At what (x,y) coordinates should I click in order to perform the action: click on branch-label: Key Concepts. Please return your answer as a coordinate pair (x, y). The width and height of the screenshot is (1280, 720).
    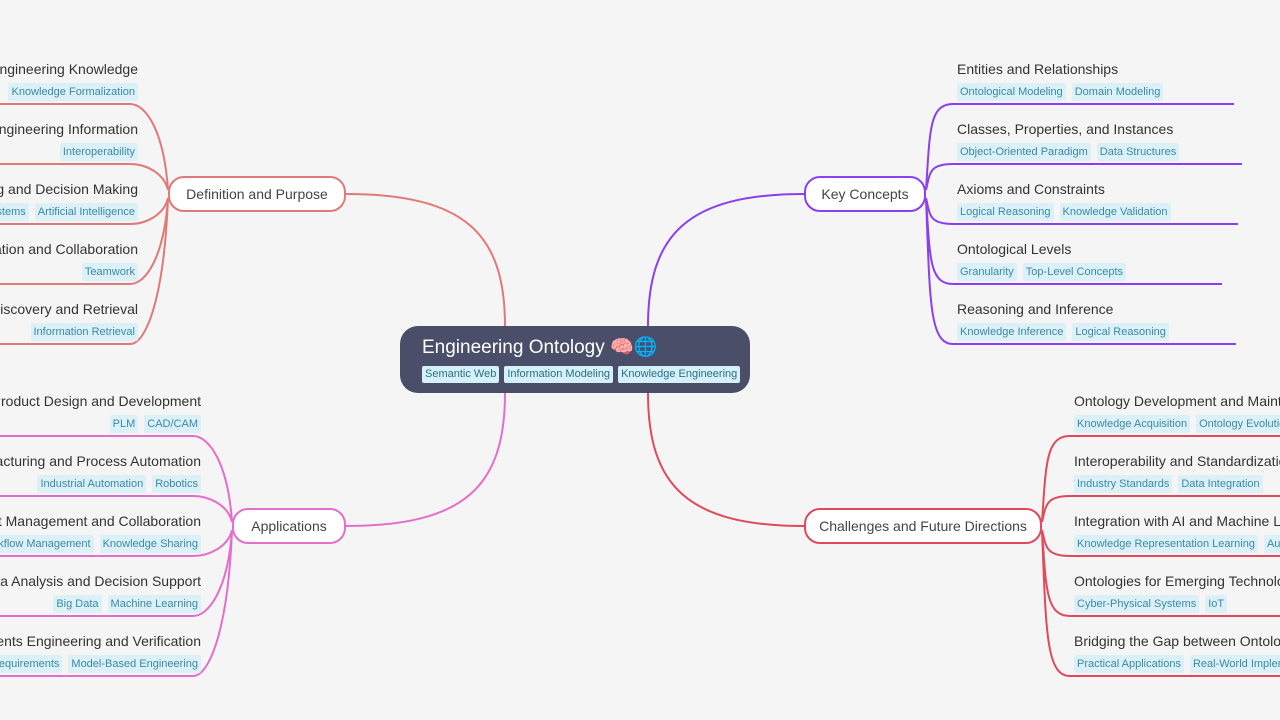
    Looking at the image, I should click on (865, 194).